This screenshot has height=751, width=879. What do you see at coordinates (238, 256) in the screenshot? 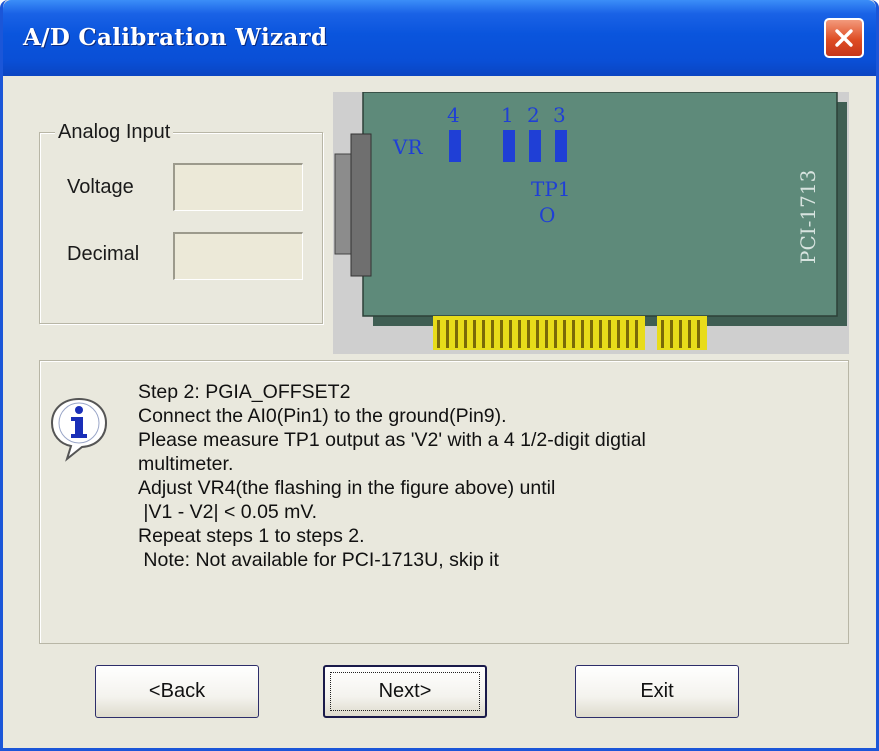
I see `decimal-field` at bounding box center [238, 256].